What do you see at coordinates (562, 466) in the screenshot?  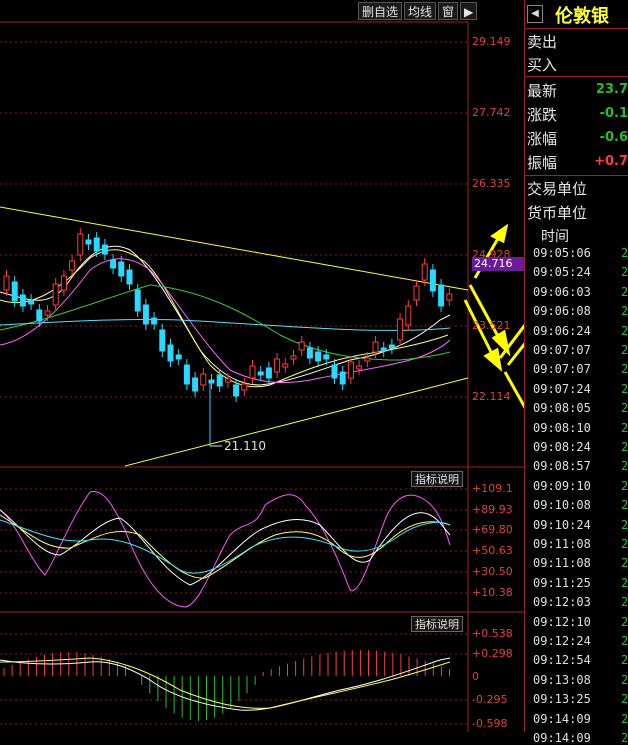 I see `trade-time: 09:08:57` at bounding box center [562, 466].